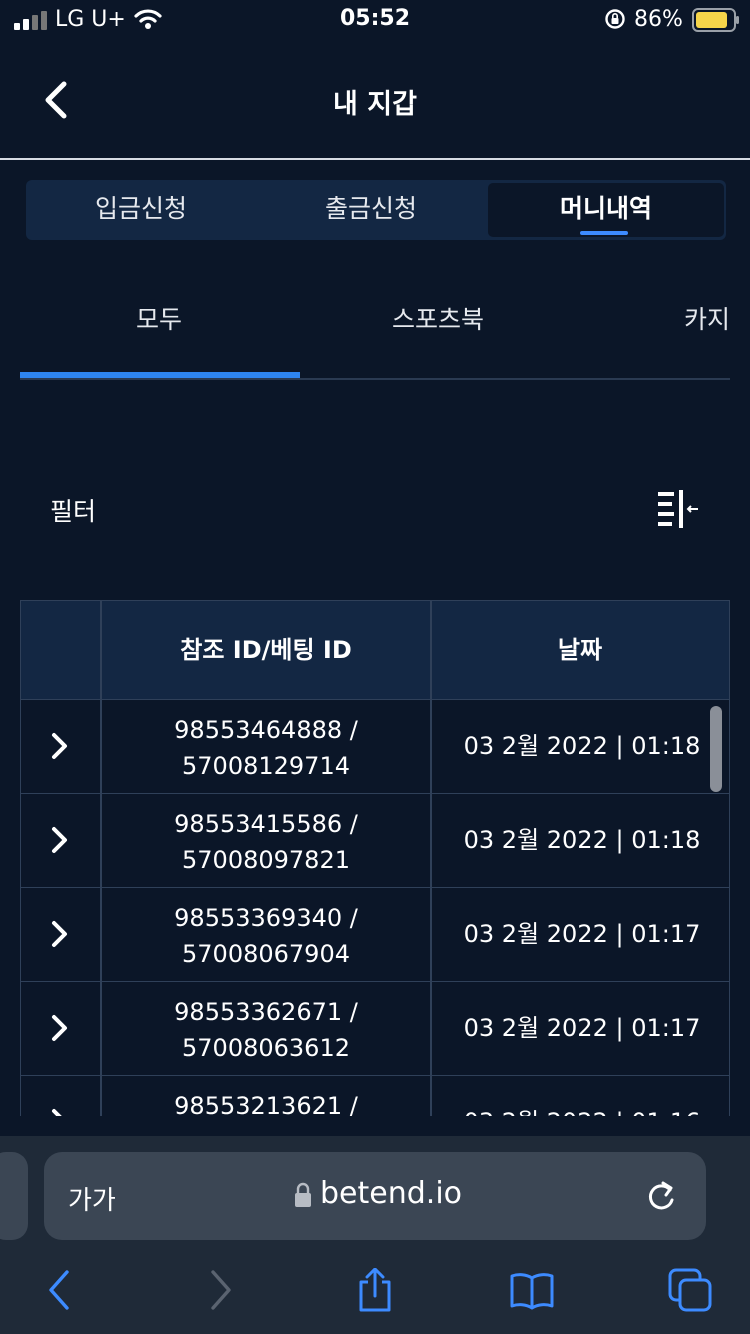 This screenshot has width=750, height=1334. Describe the element at coordinates (159, 318) in the screenshot. I see `category-all: 모두` at that location.